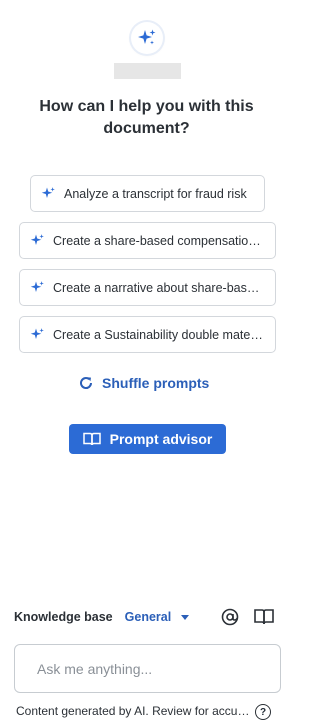  What do you see at coordinates (156, 383) in the screenshot?
I see `shuffle-label: Shuffle prompts` at bounding box center [156, 383].